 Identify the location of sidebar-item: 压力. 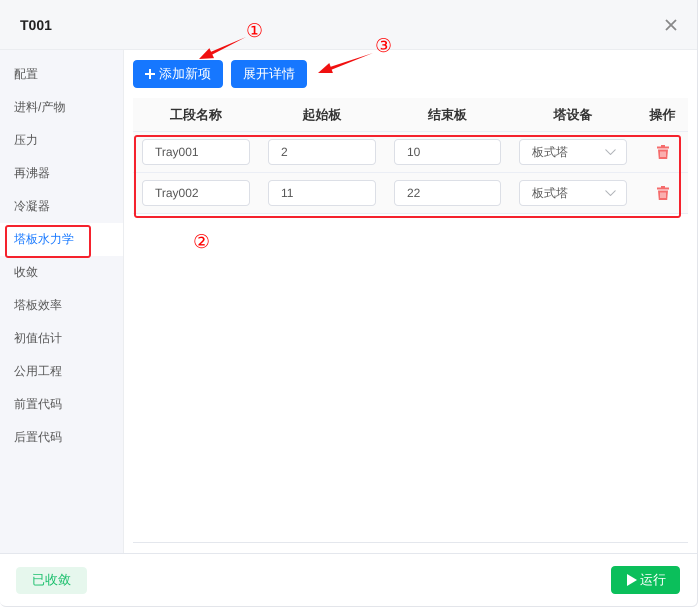
(61, 140).